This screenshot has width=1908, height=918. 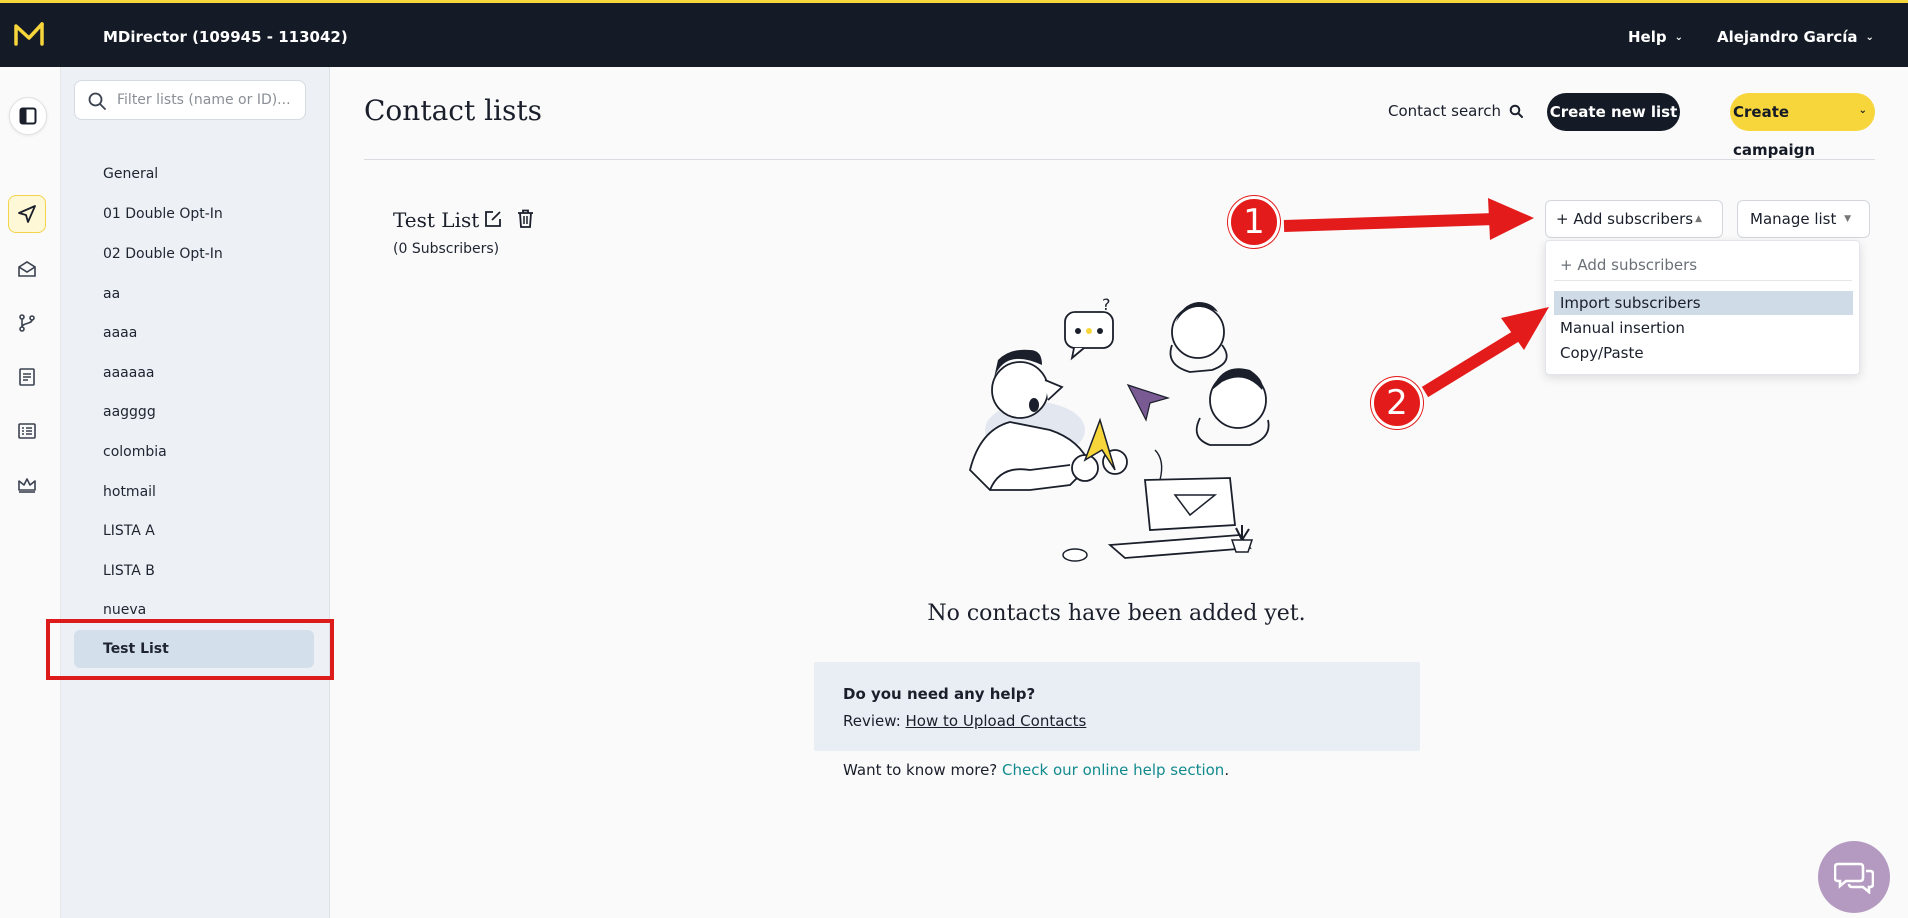 What do you see at coordinates (1847, 219) in the screenshot?
I see `caret-down-icon: ▼` at bounding box center [1847, 219].